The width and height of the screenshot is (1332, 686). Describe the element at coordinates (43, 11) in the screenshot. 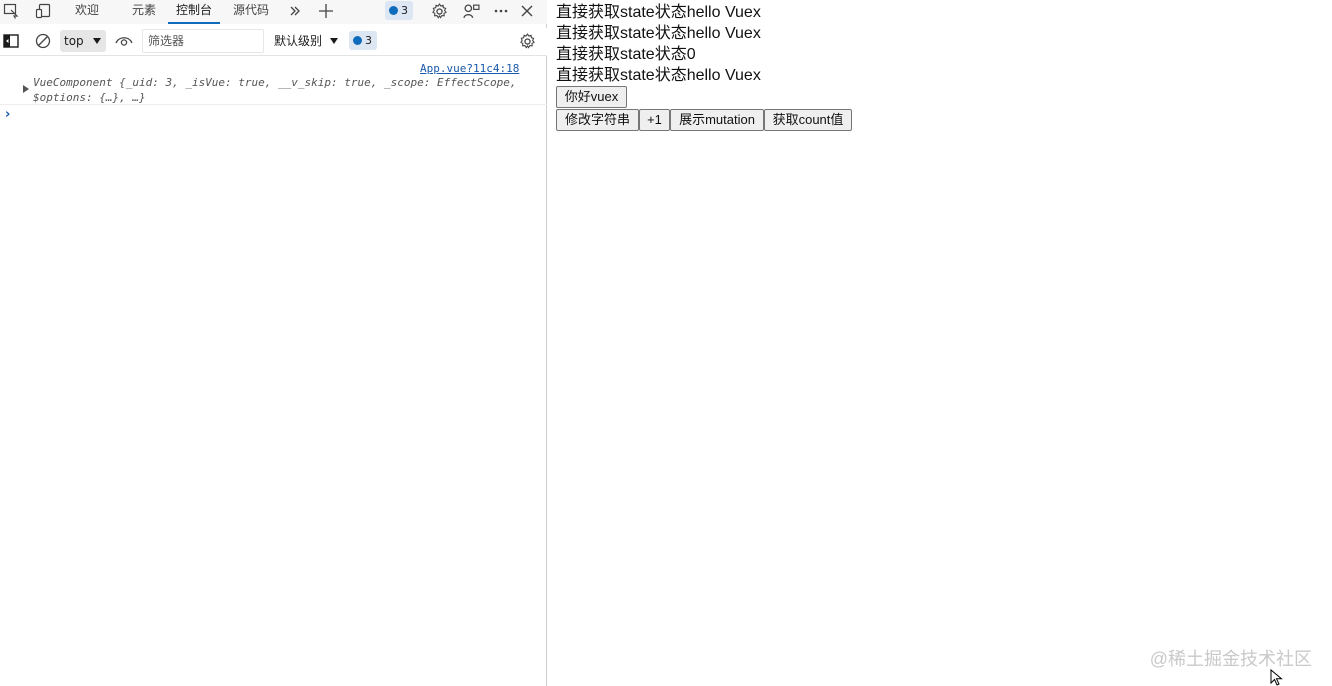

I see `device-emulation-icon` at that location.